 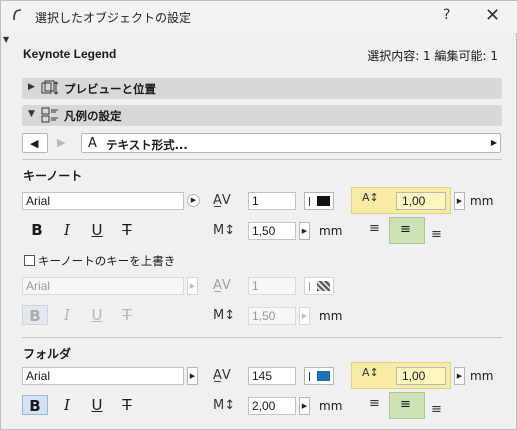 I want to click on color-blue, so click(x=323, y=376).